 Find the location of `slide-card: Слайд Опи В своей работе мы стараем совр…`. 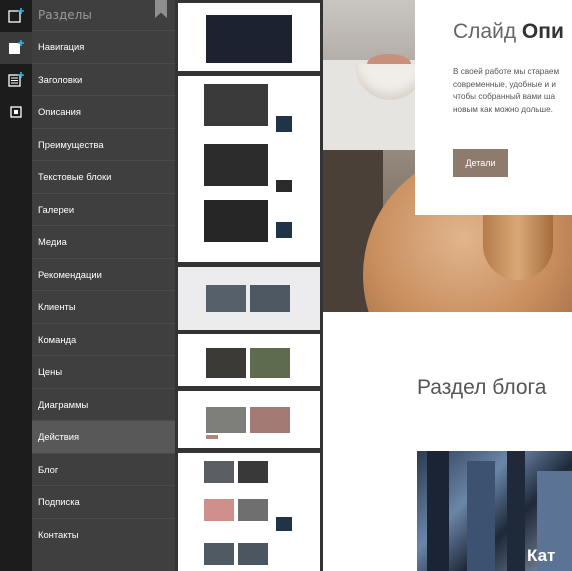

slide-card: Слайд Опи В своей работе мы стараем совр… is located at coordinates (493, 107).